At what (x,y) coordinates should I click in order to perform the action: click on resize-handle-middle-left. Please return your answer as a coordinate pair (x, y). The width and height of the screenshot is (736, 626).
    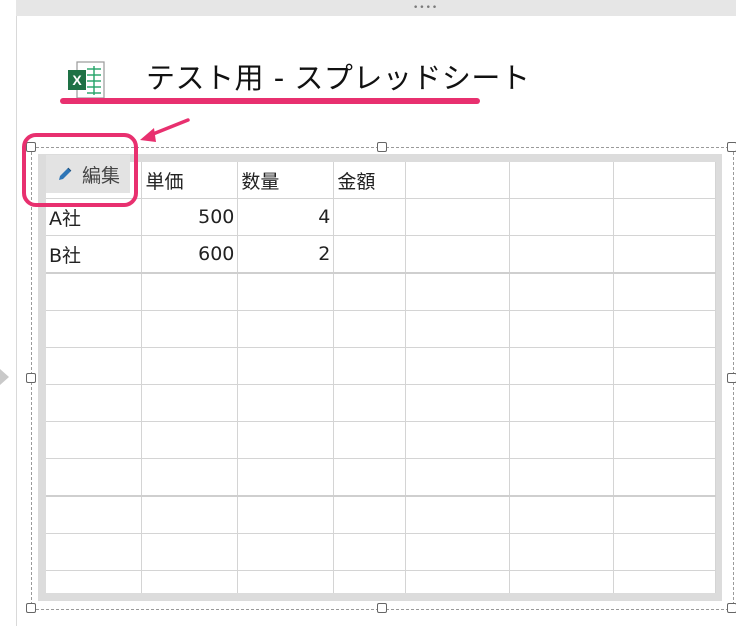
    Looking at the image, I should click on (31, 378).